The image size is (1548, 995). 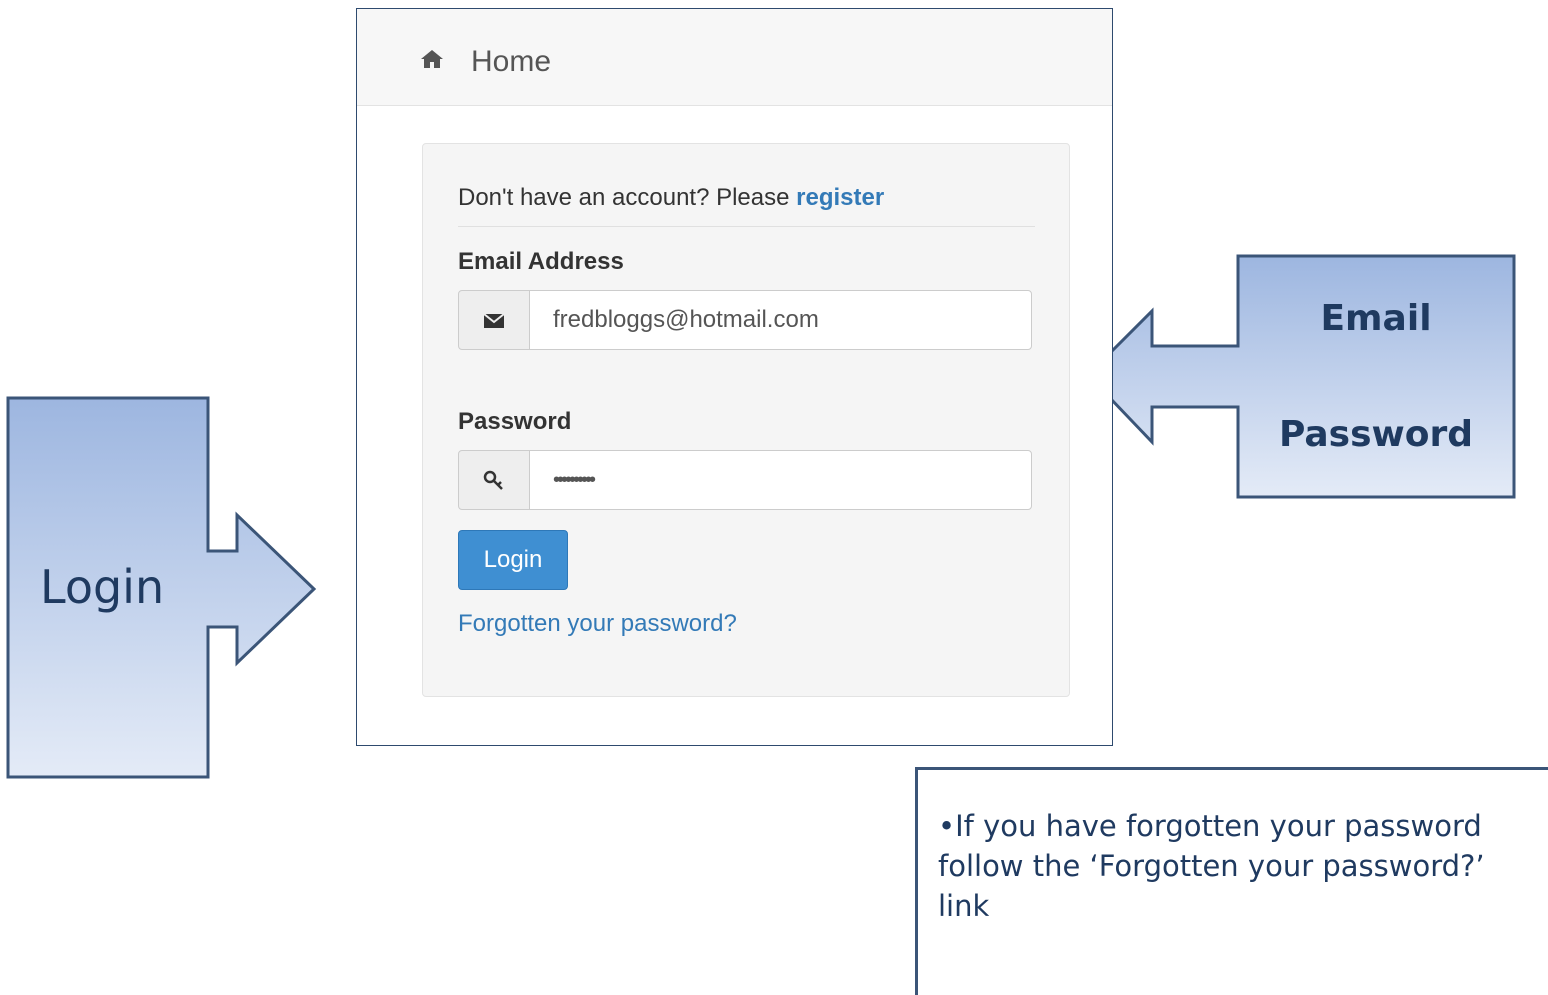 I want to click on envelope-icon, so click(x=494, y=320).